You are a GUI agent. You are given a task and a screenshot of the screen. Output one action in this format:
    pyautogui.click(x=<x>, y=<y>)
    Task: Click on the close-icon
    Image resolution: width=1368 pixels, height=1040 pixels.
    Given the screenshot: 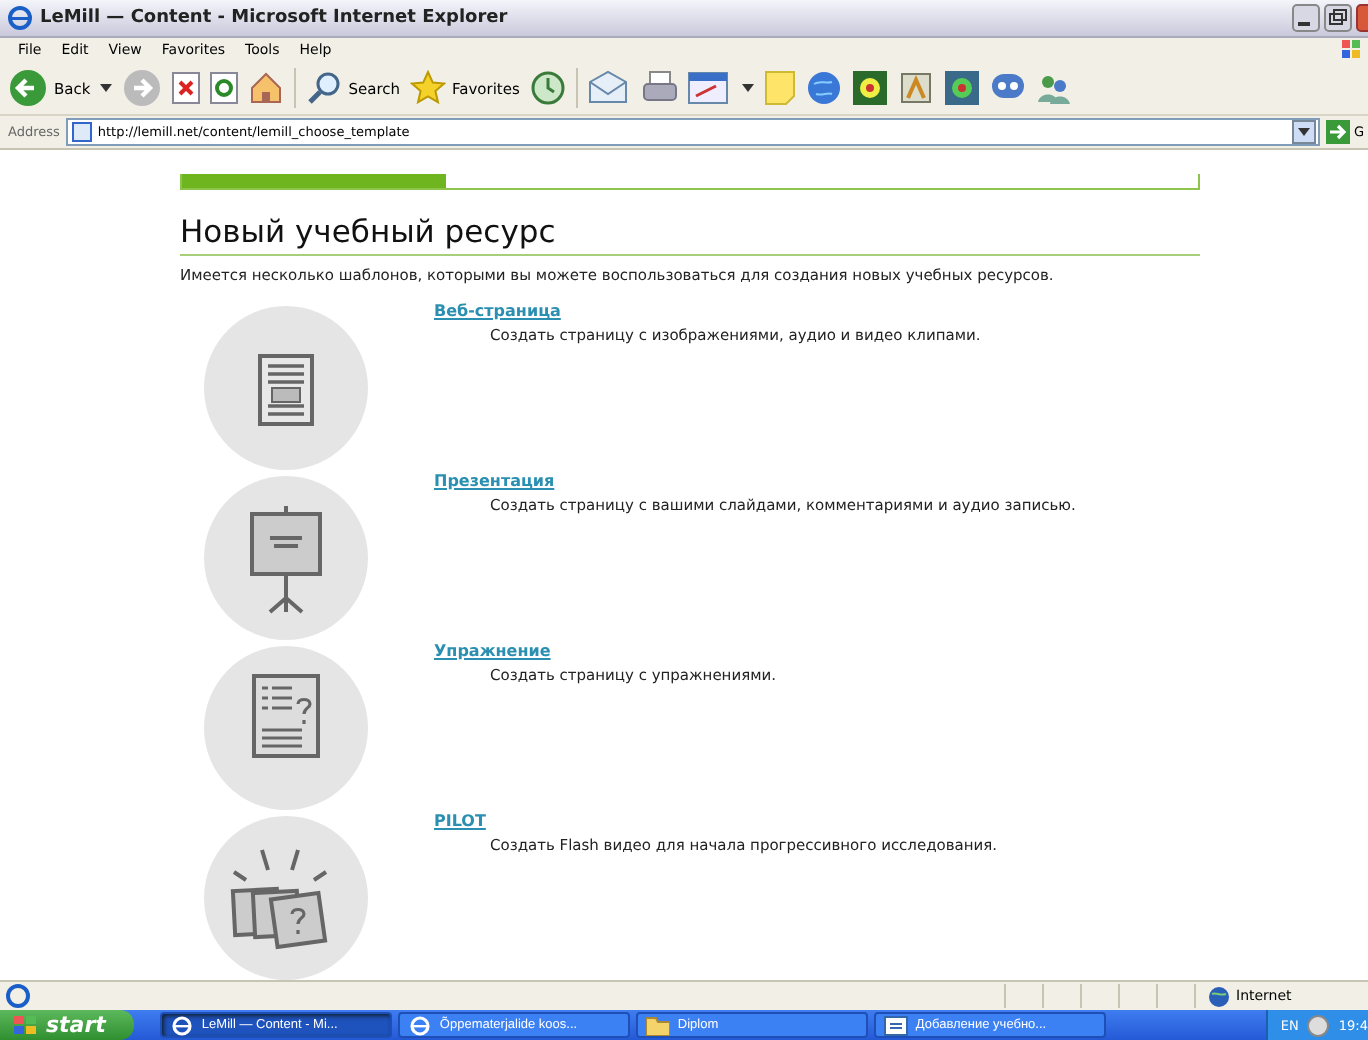 What is the action you would take?
    pyautogui.click(x=1362, y=18)
    